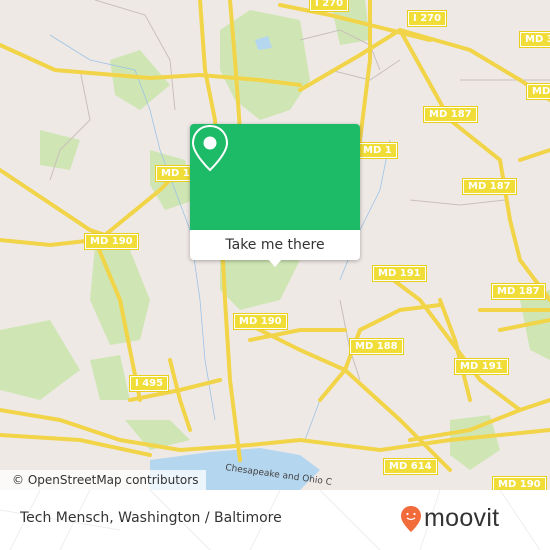  Describe the element at coordinates (376, 346) in the screenshot. I see `road-shield: MD 188` at that location.